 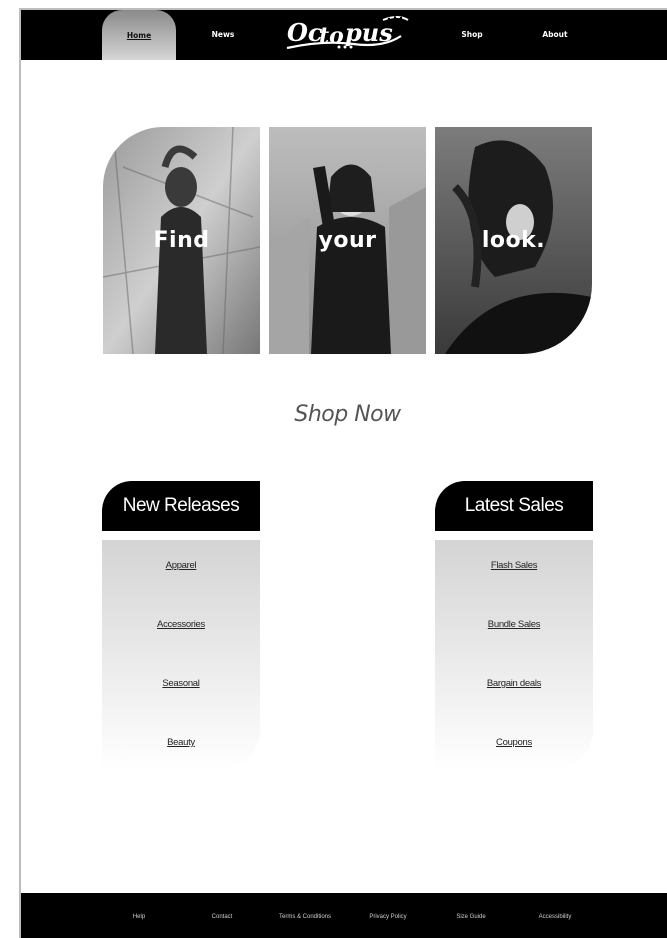 What do you see at coordinates (181, 655) in the screenshot?
I see `new-releases-list: Apparel Accessories Seasonal Beauty` at bounding box center [181, 655].